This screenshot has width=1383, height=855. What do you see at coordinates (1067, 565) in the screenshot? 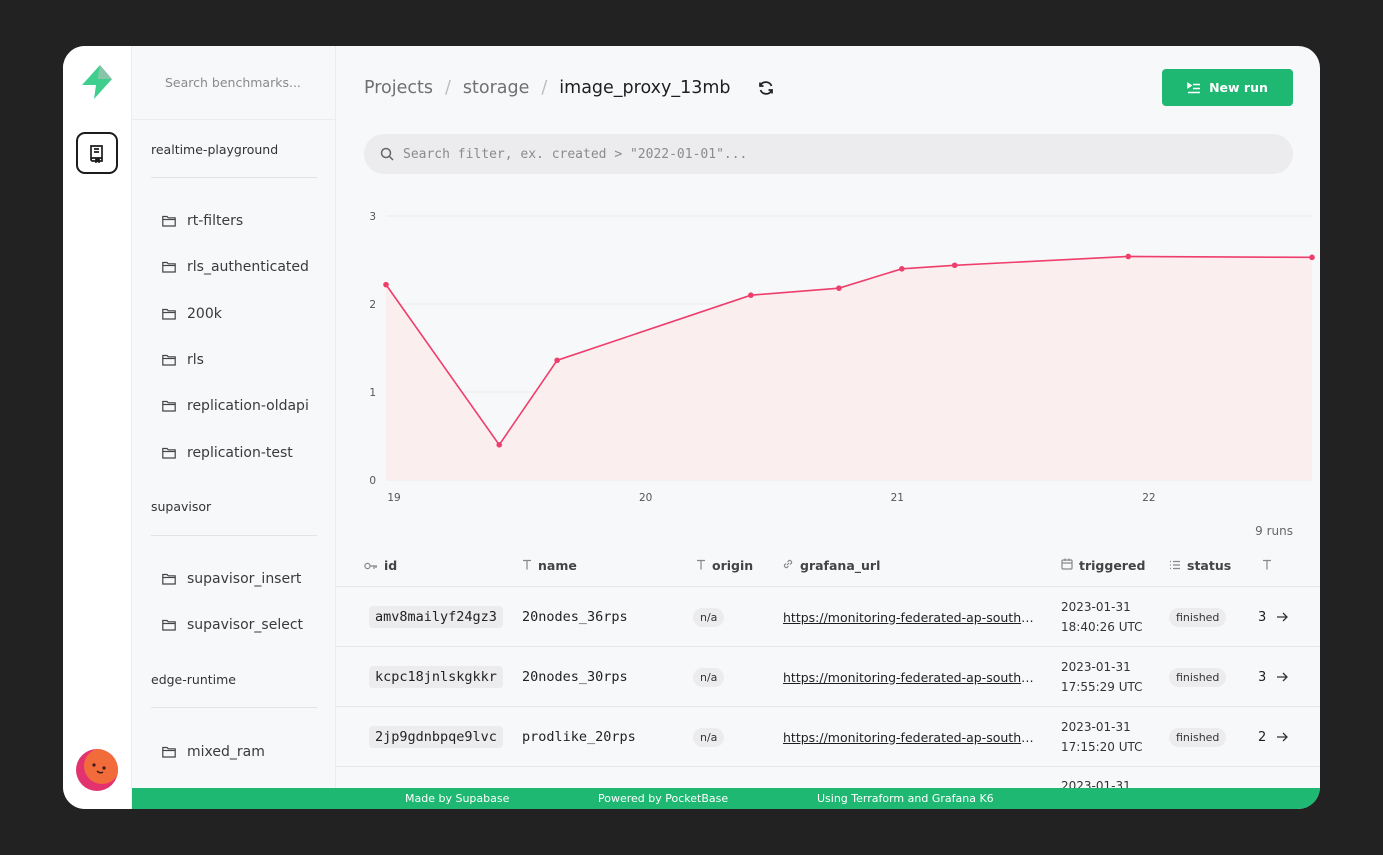
I see `calendar-icon` at bounding box center [1067, 565].